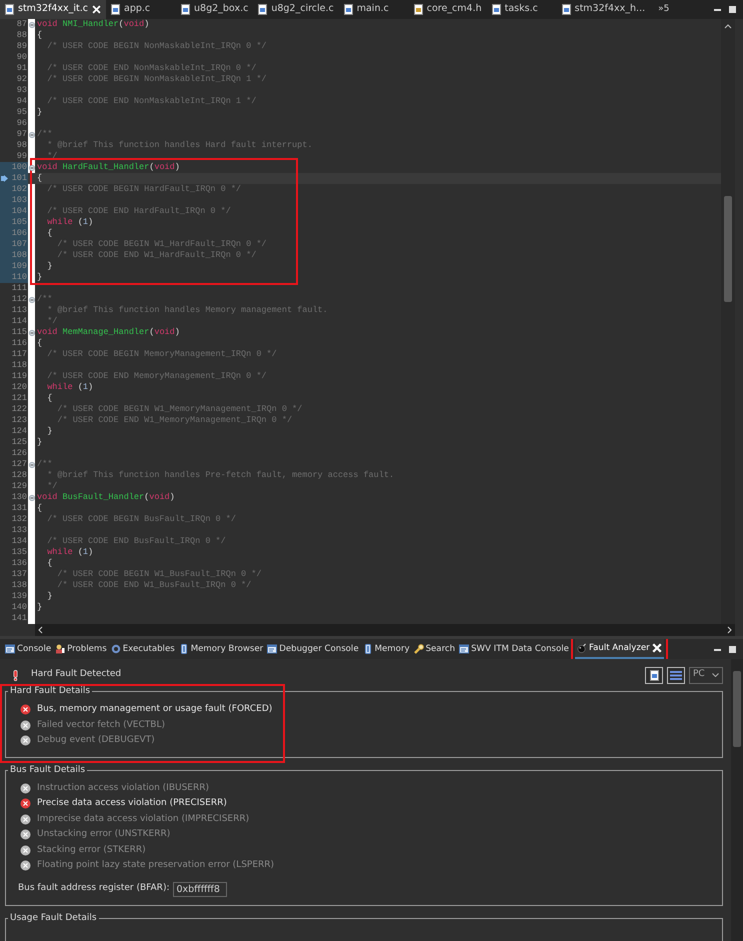  What do you see at coordinates (53, 918) in the screenshot?
I see `group-title: Usage Fault Details` at bounding box center [53, 918].